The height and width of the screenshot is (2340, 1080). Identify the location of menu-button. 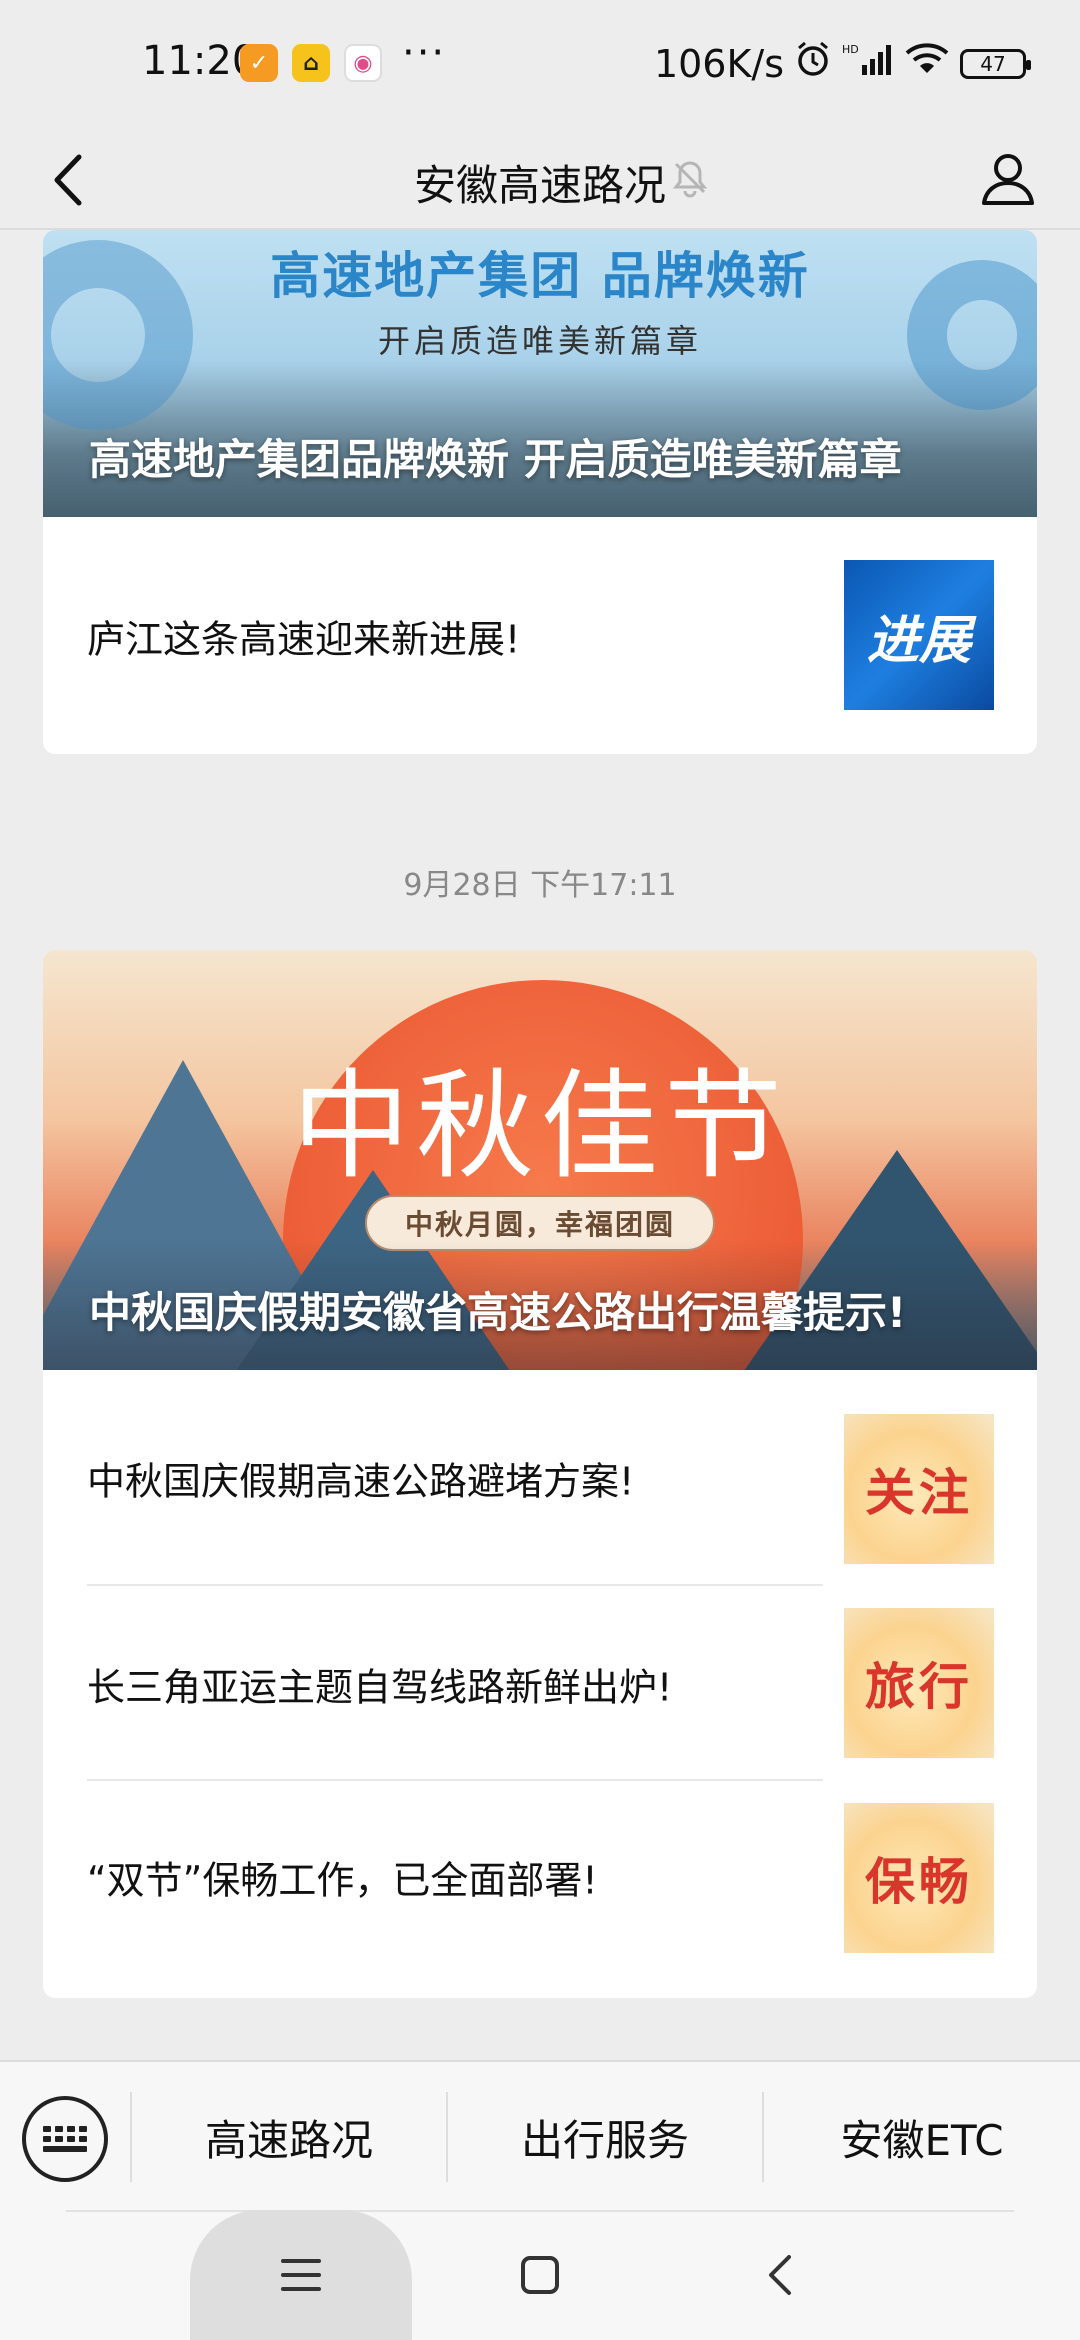
(301, 2275).